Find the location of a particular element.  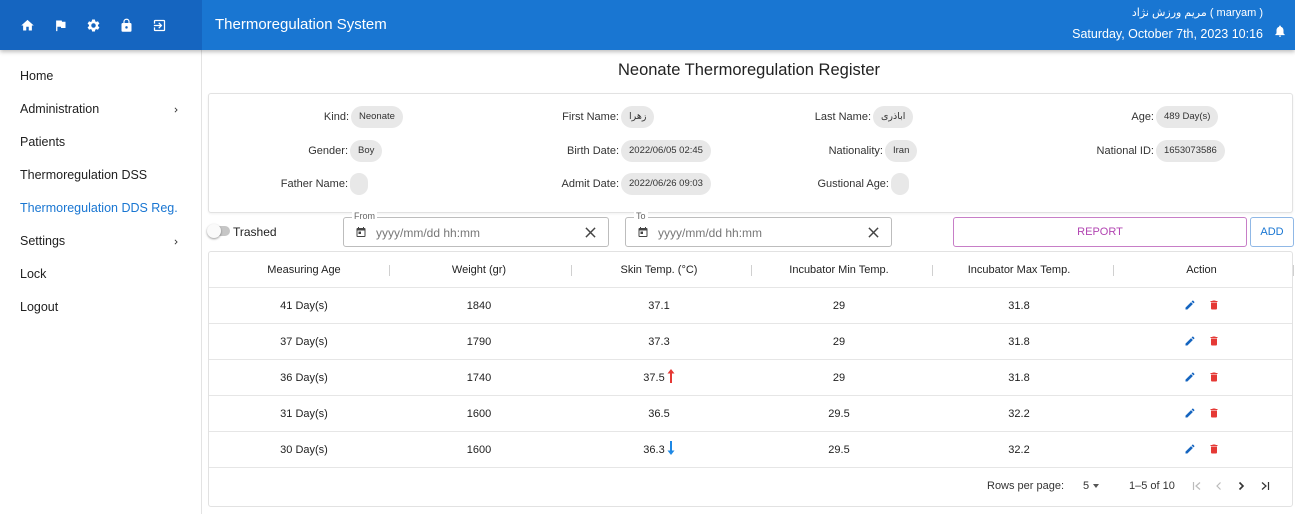

app-title: Thermoregulation System is located at coordinates (301, 24).